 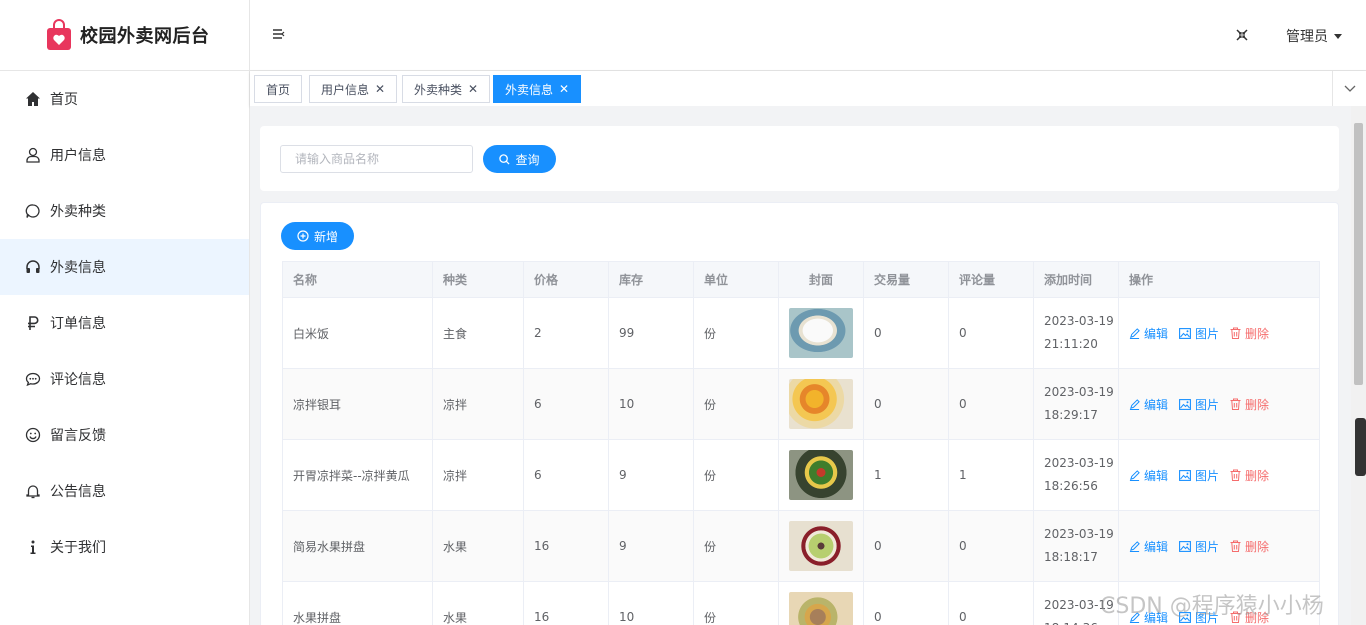 I want to click on tag-users: 用户信息 ✕, so click(x=353, y=89).